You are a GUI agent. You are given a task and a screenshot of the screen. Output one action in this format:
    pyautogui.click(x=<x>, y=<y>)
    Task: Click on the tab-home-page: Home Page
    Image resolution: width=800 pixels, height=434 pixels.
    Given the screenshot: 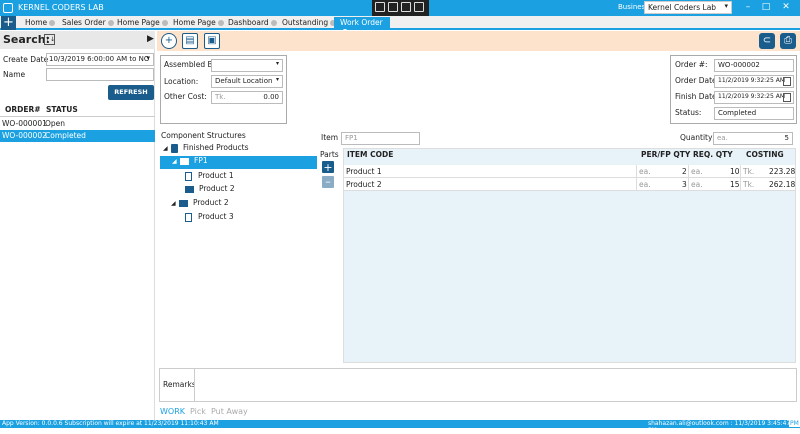 What is the action you would take?
    pyautogui.click(x=139, y=23)
    